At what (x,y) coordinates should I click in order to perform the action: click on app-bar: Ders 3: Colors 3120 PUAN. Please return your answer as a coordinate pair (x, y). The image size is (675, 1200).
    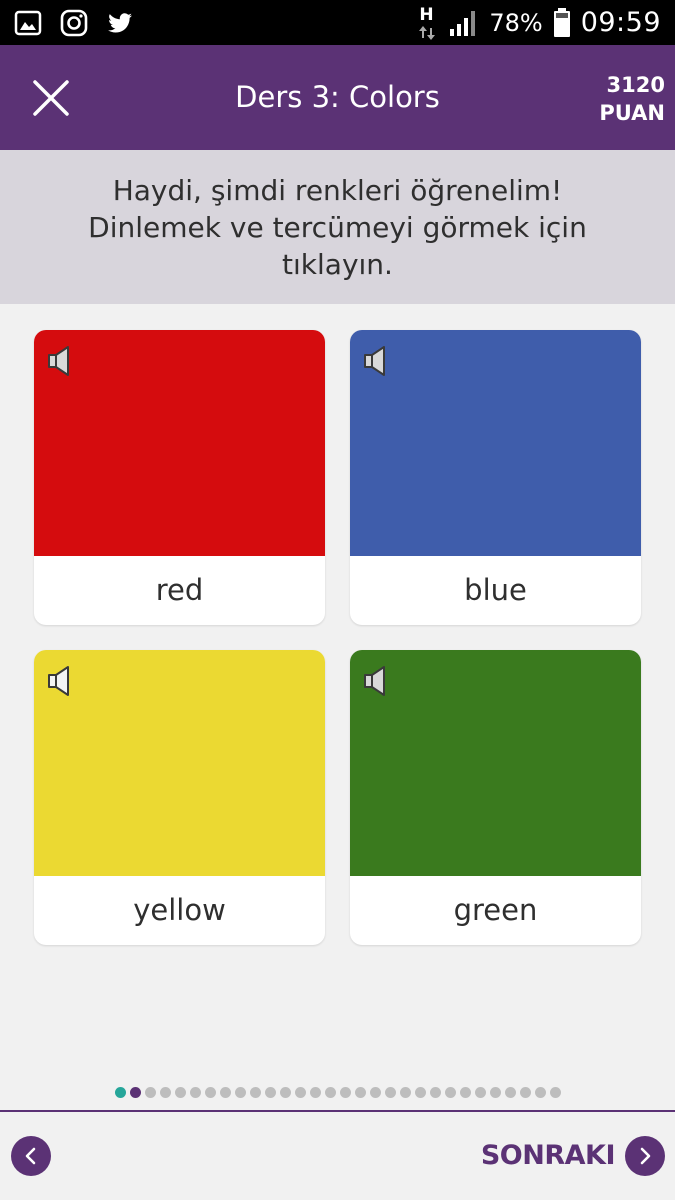
    Looking at the image, I should click on (337, 97).